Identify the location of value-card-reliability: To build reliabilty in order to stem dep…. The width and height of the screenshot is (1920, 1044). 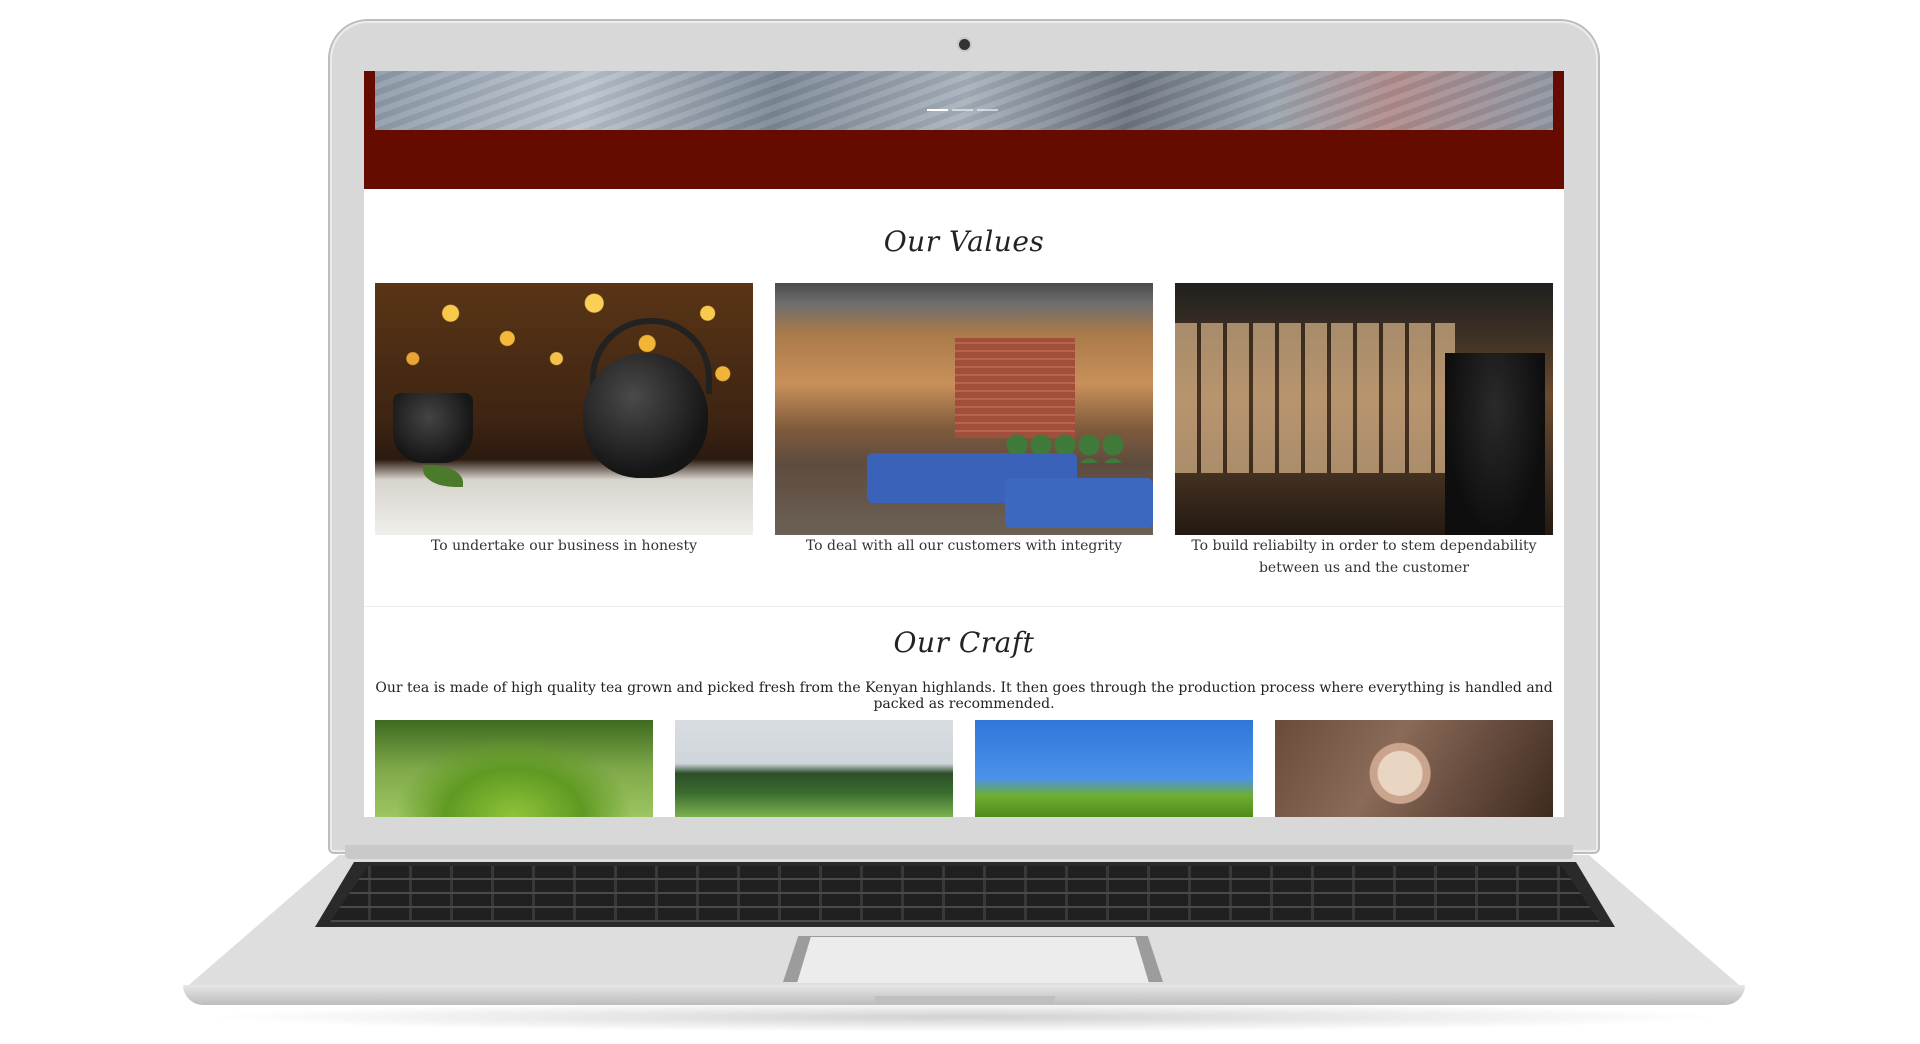
(1364, 431).